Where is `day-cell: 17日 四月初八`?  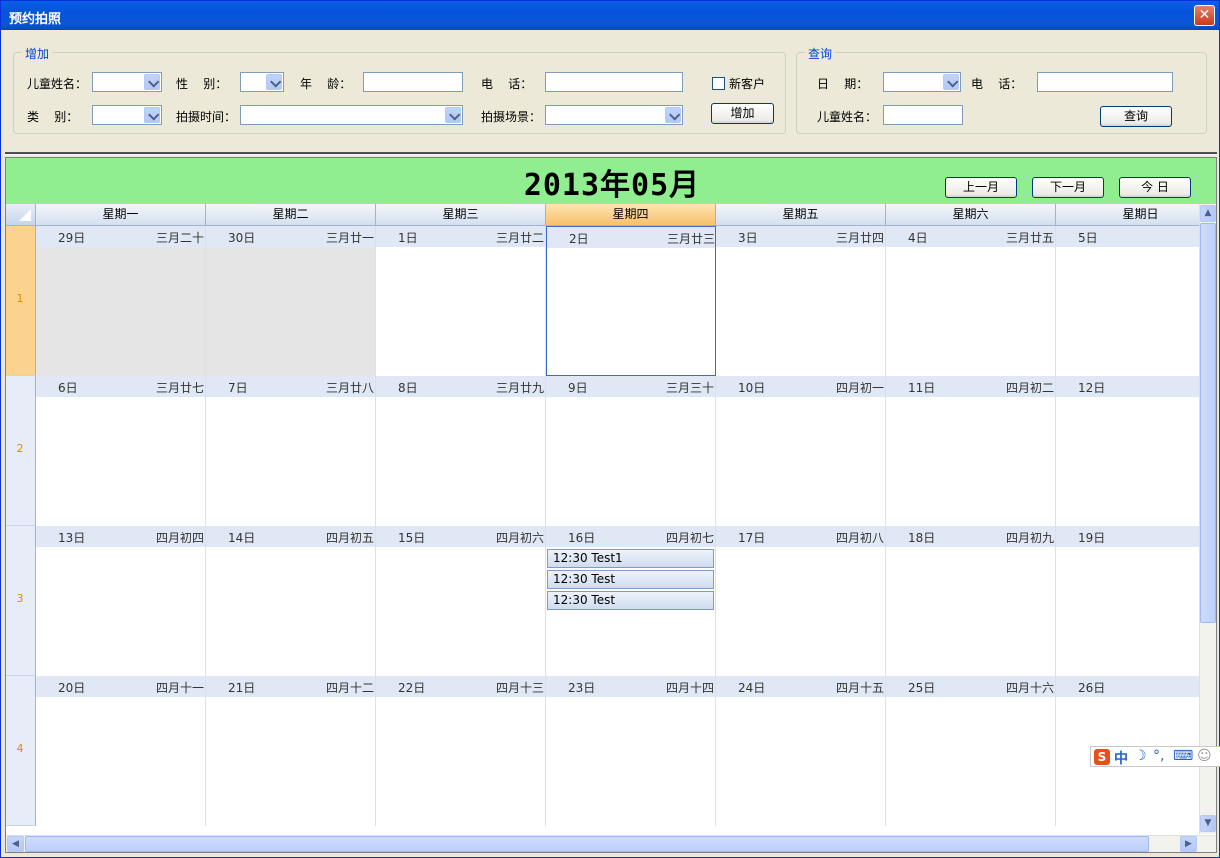 day-cell: 17日 四月初八 is located at coordinates (801, 601).